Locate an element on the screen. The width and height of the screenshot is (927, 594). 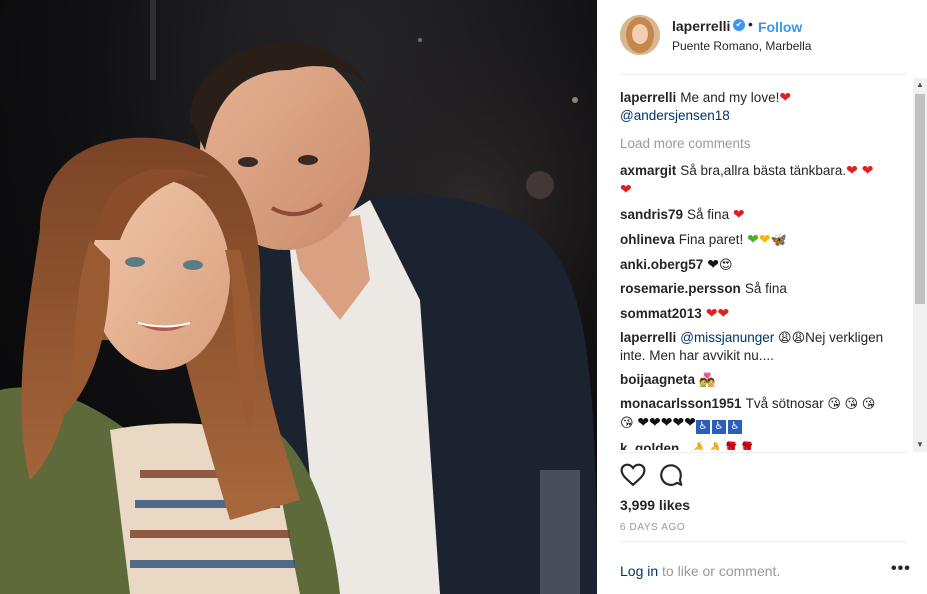
ok-hand-emoji: 👌👌🌹🌹 is located at coordinates (723, 445).